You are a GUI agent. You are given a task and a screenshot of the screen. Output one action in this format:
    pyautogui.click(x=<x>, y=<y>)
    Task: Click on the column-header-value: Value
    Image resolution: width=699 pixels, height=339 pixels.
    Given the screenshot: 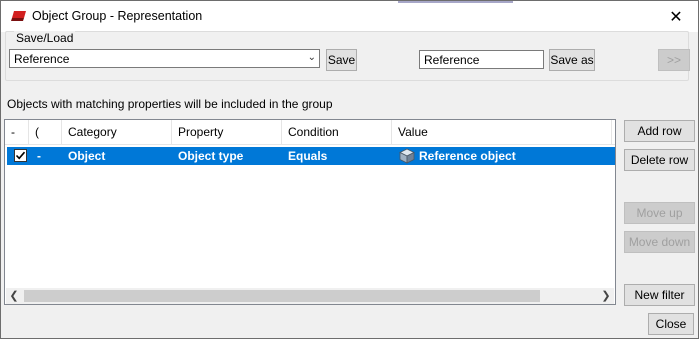 What is the action you would take?
    pyautogui.click(x=502, y=132)
    